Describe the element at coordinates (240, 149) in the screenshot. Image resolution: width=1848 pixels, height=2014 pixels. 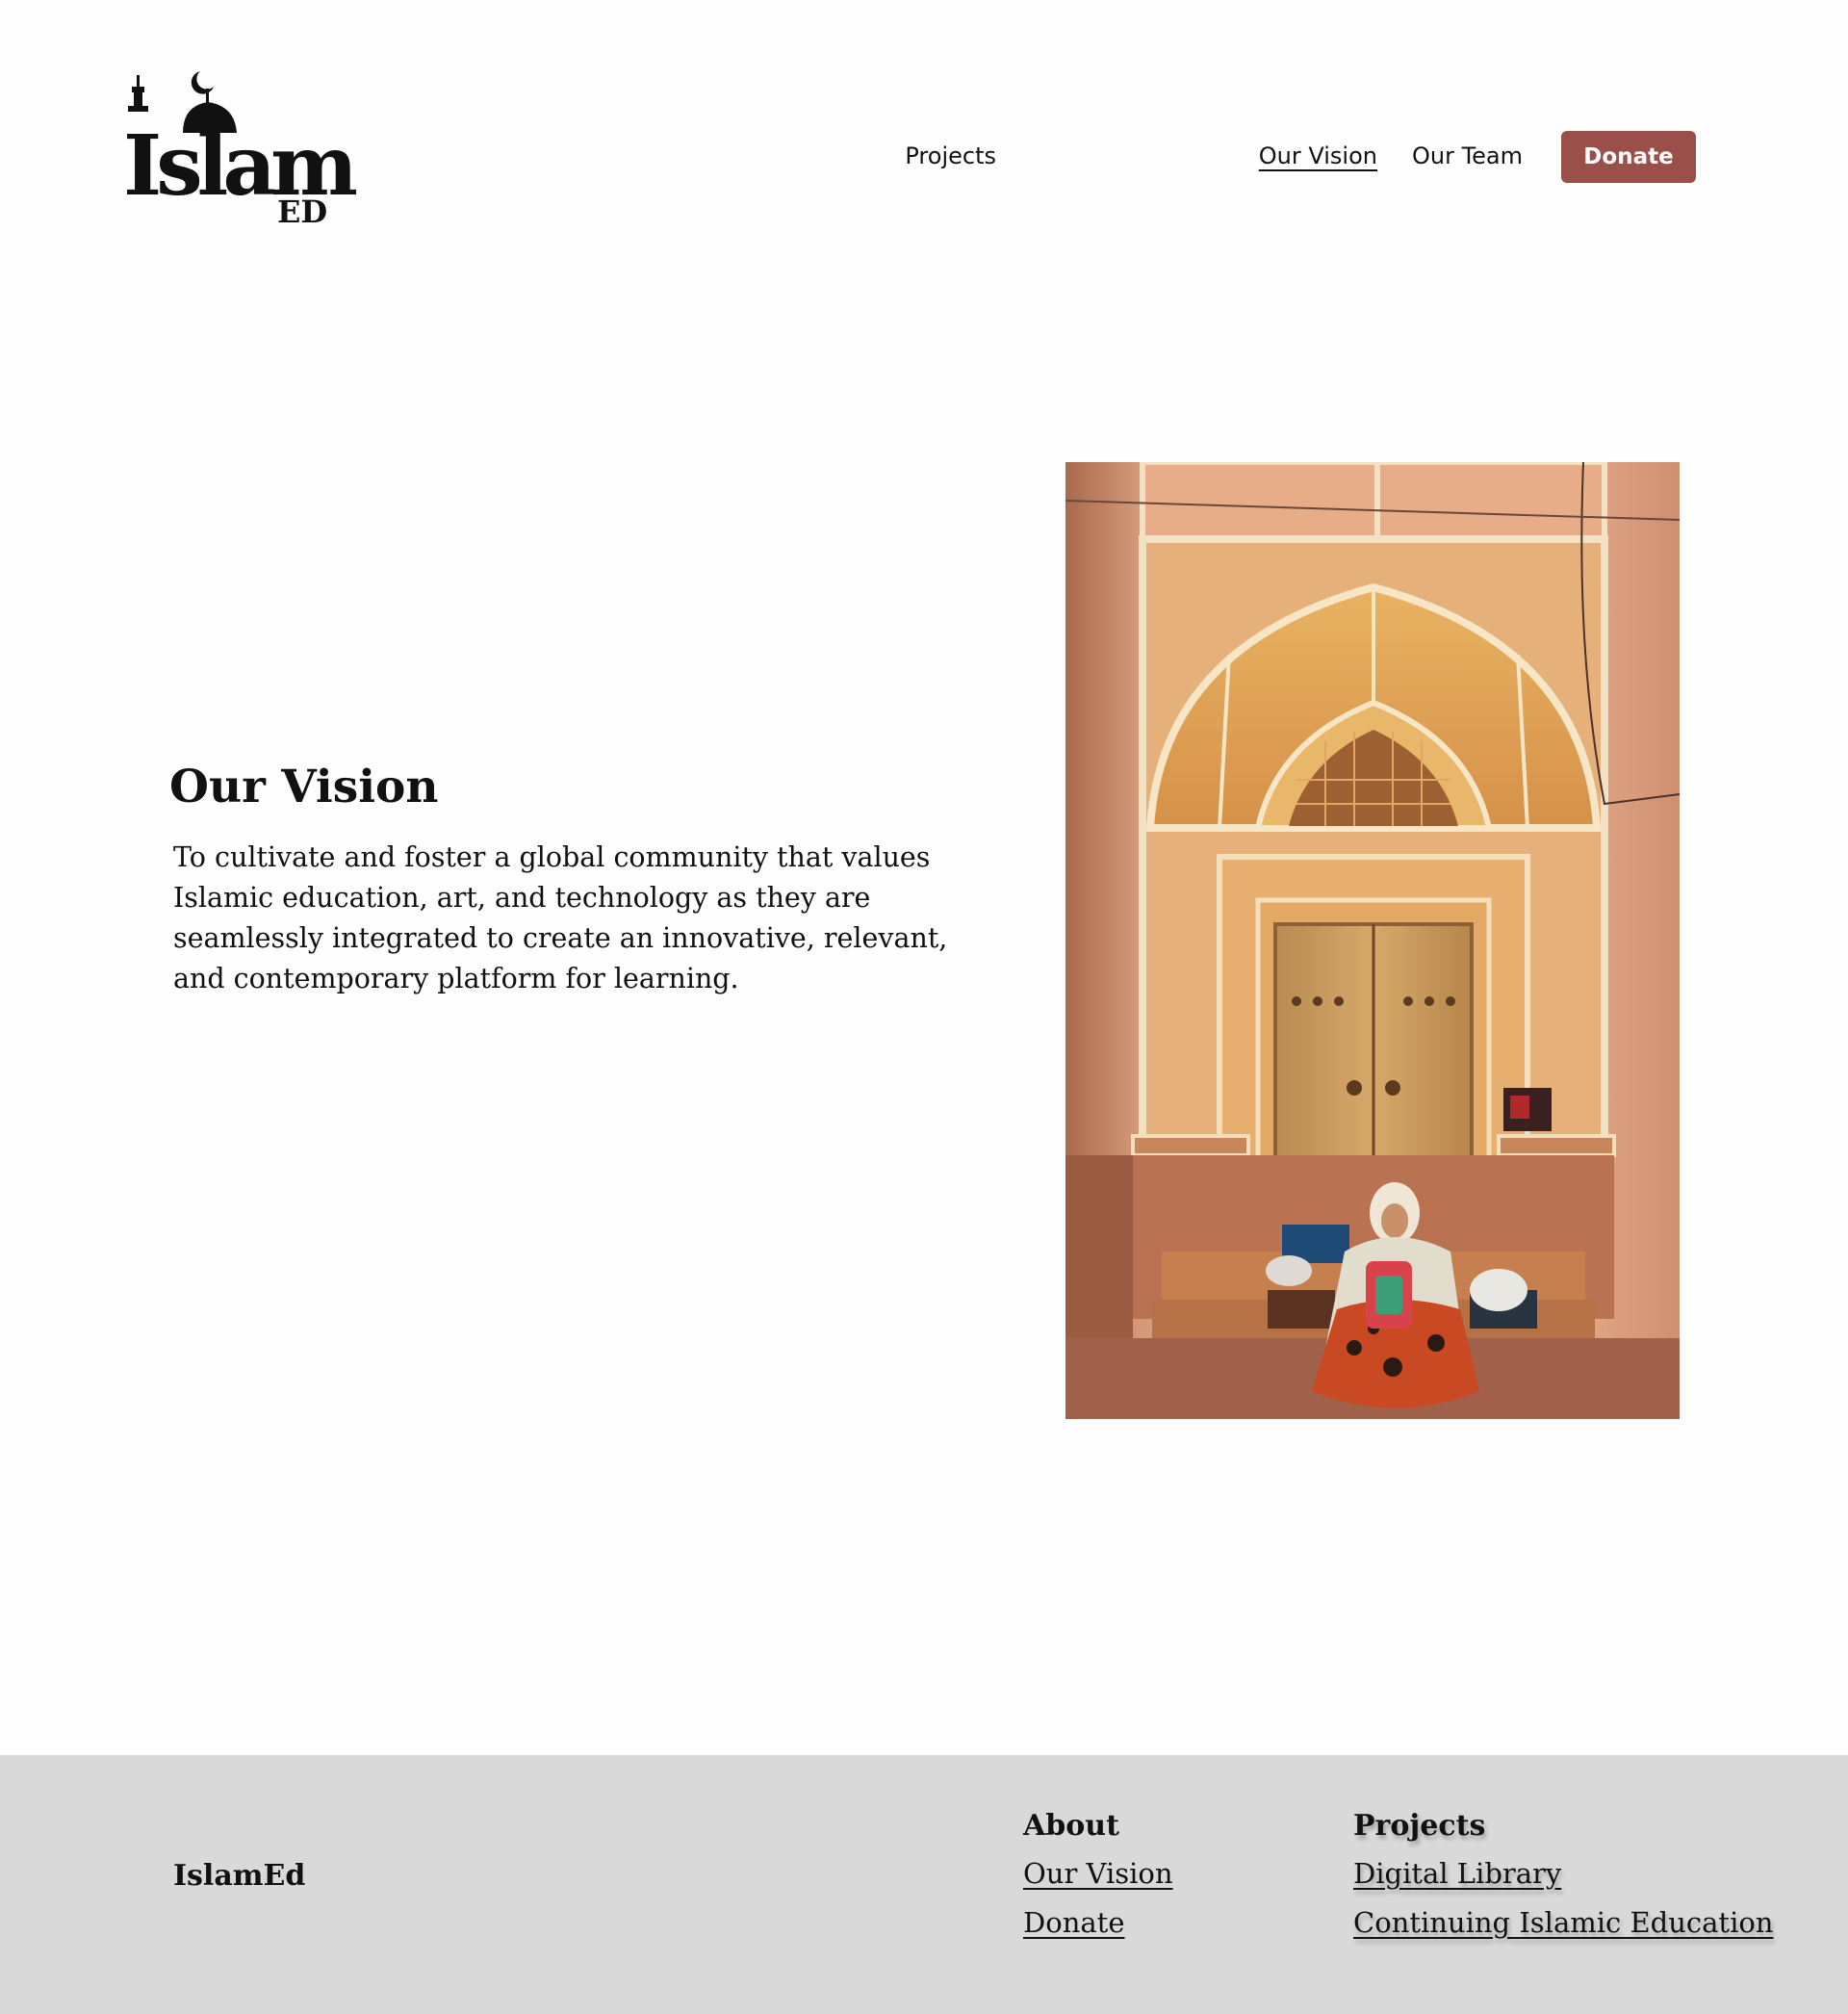
I see `site-logo: Islam ED` at that location.